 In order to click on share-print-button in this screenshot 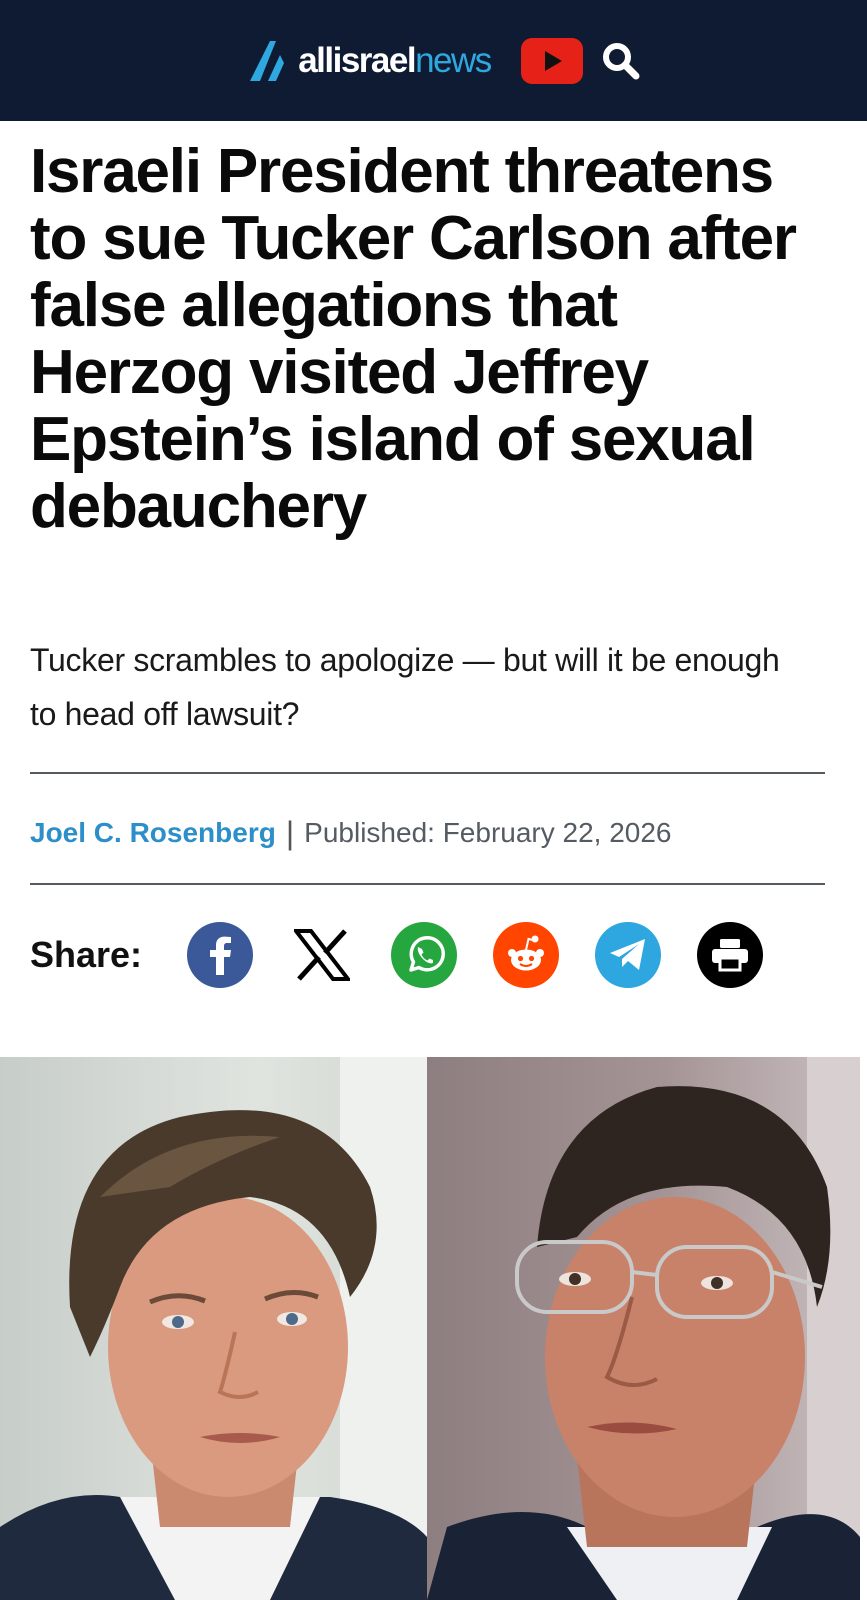, I will do `click(730, 955)`.